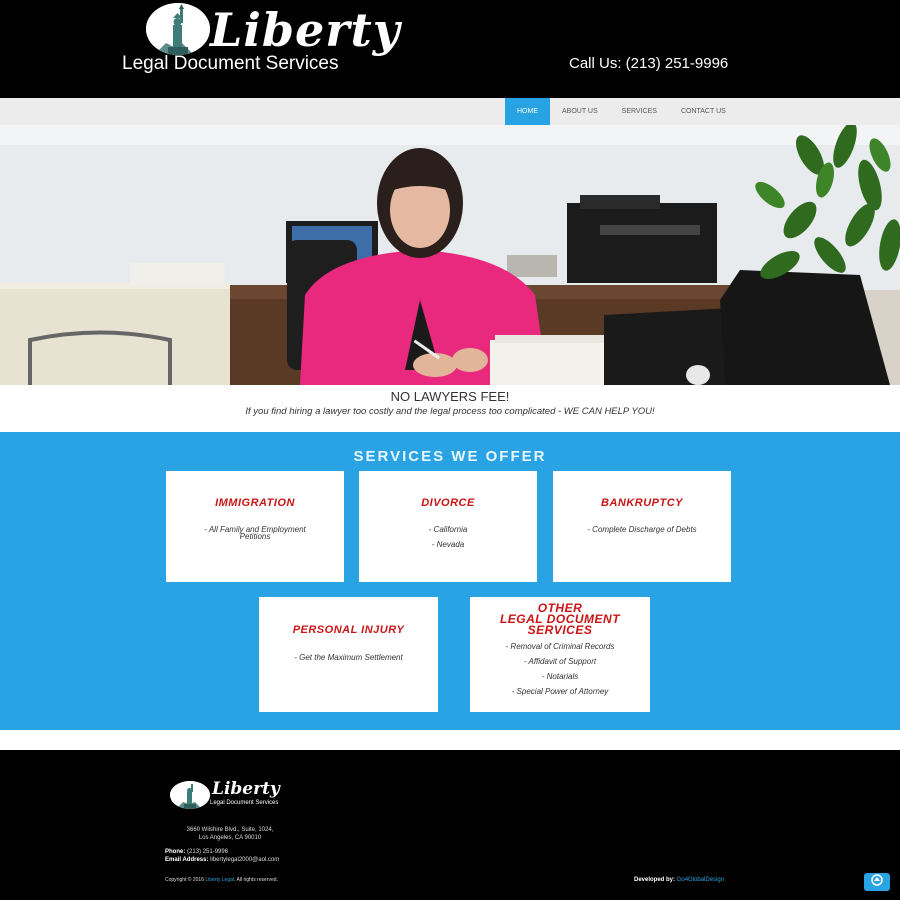 Image resolution: width=900 pixels, height=900 pixels. What do you see at coordinates (560, 630) in the screenshot?
I see `service-card-title: SERVICES` at bounding box center [560, 630].